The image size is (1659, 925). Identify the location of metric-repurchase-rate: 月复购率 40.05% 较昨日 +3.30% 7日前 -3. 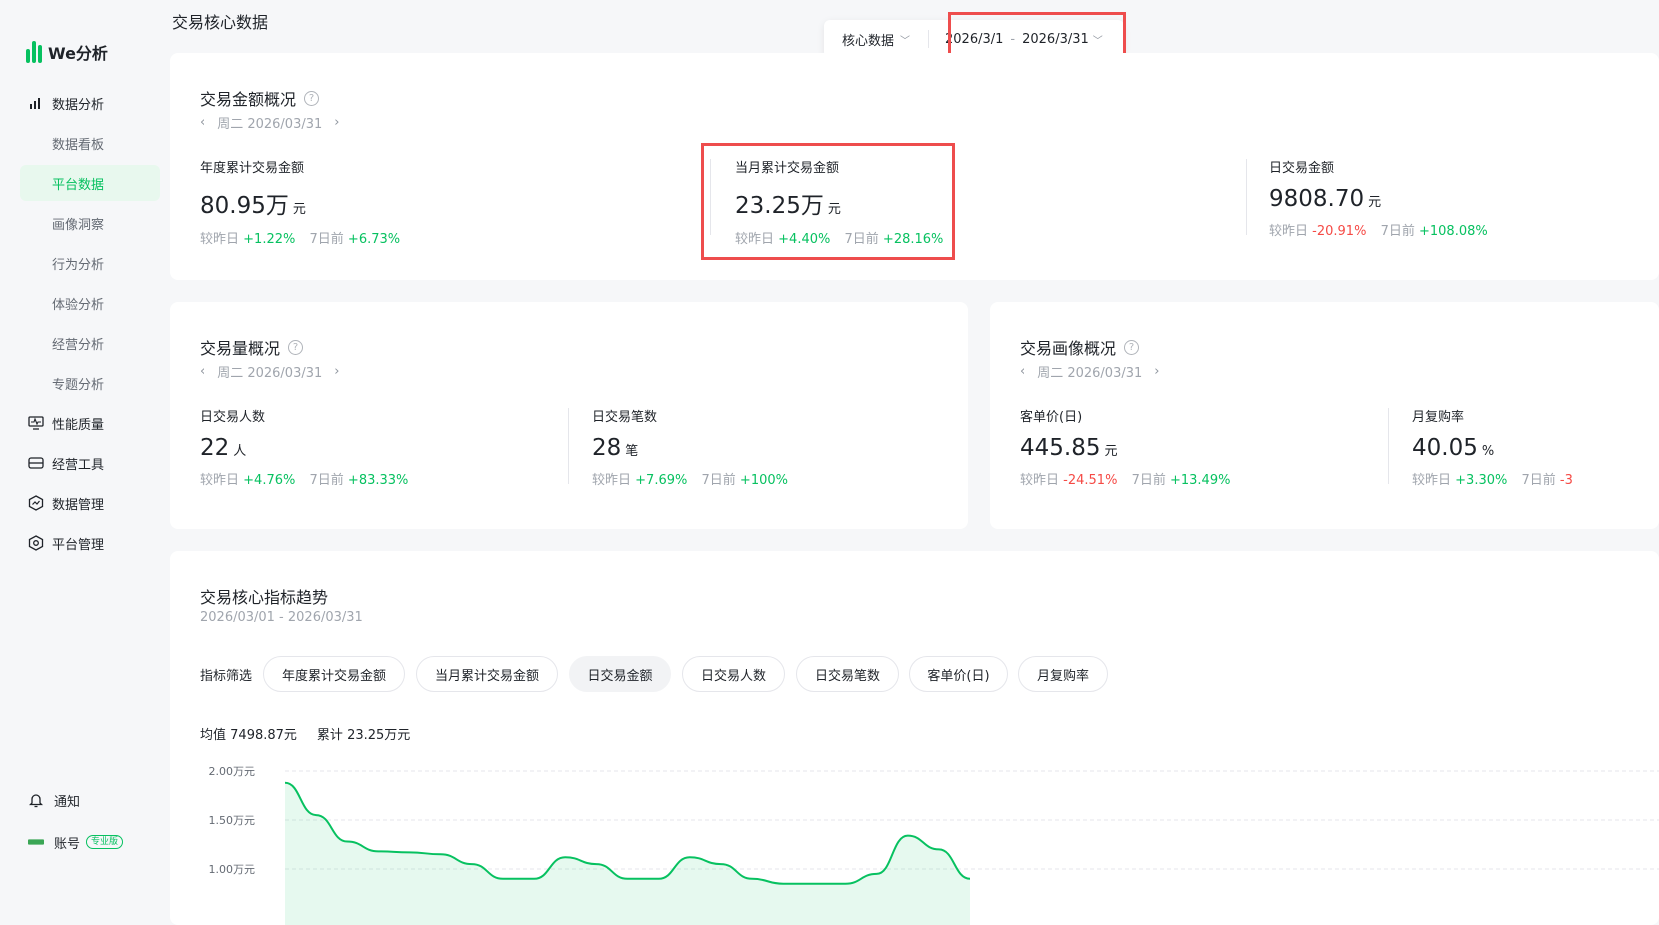
(1492, 447).